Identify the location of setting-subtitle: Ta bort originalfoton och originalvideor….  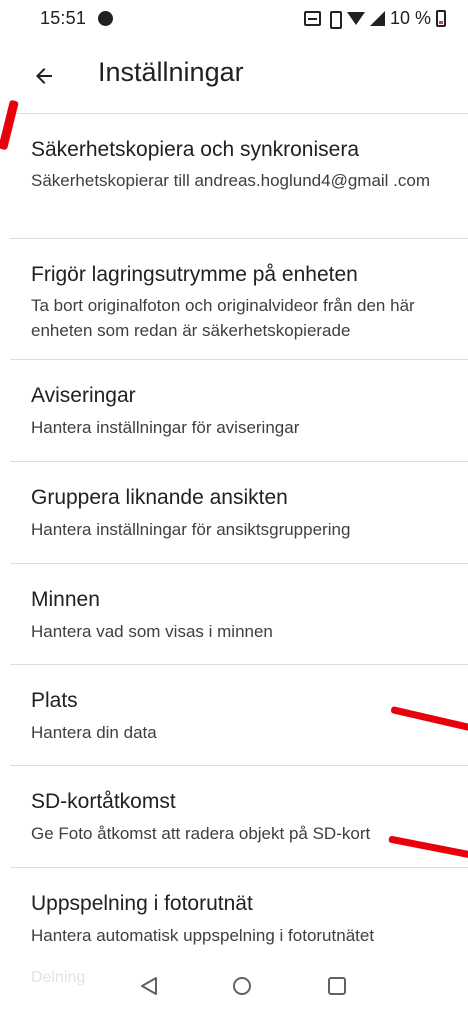
(223, 318).